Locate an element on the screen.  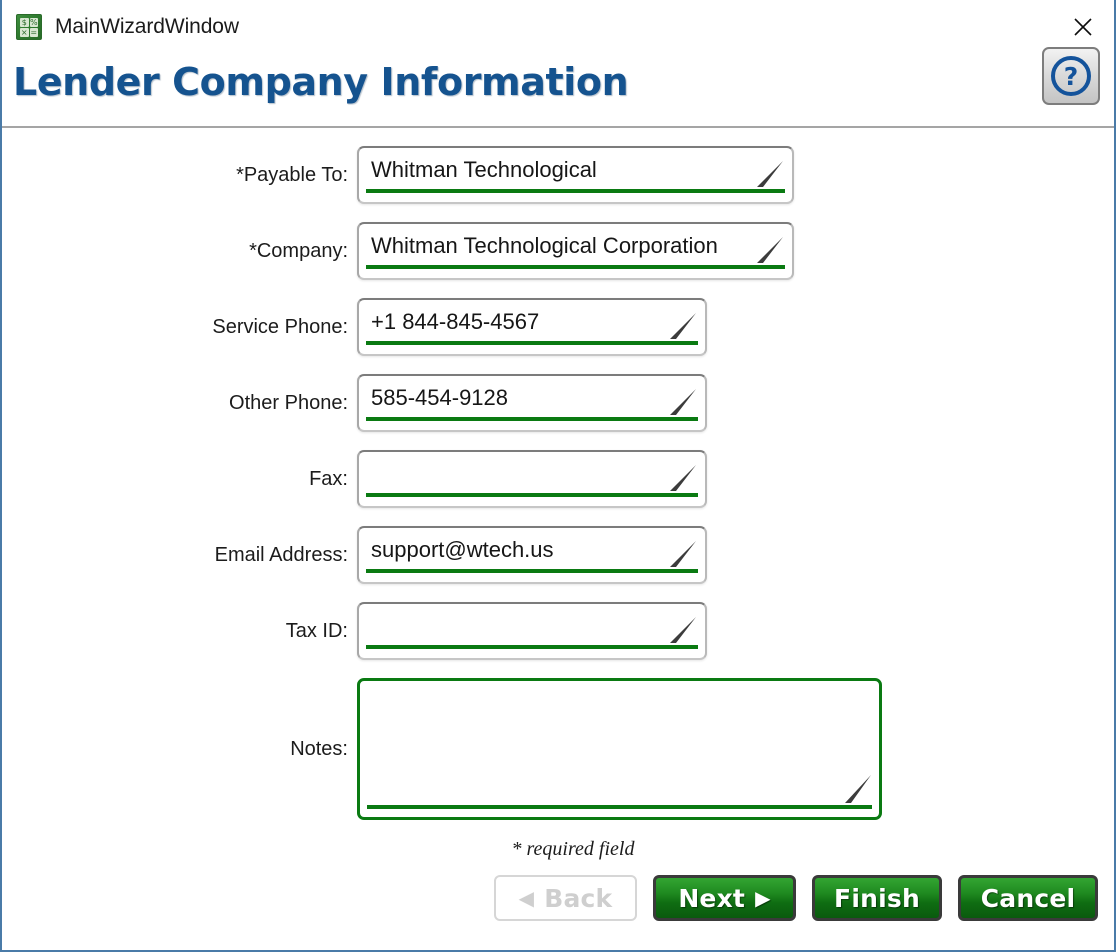
other-phone-input: 585-454-9128 is located at coordinates (532, 403).